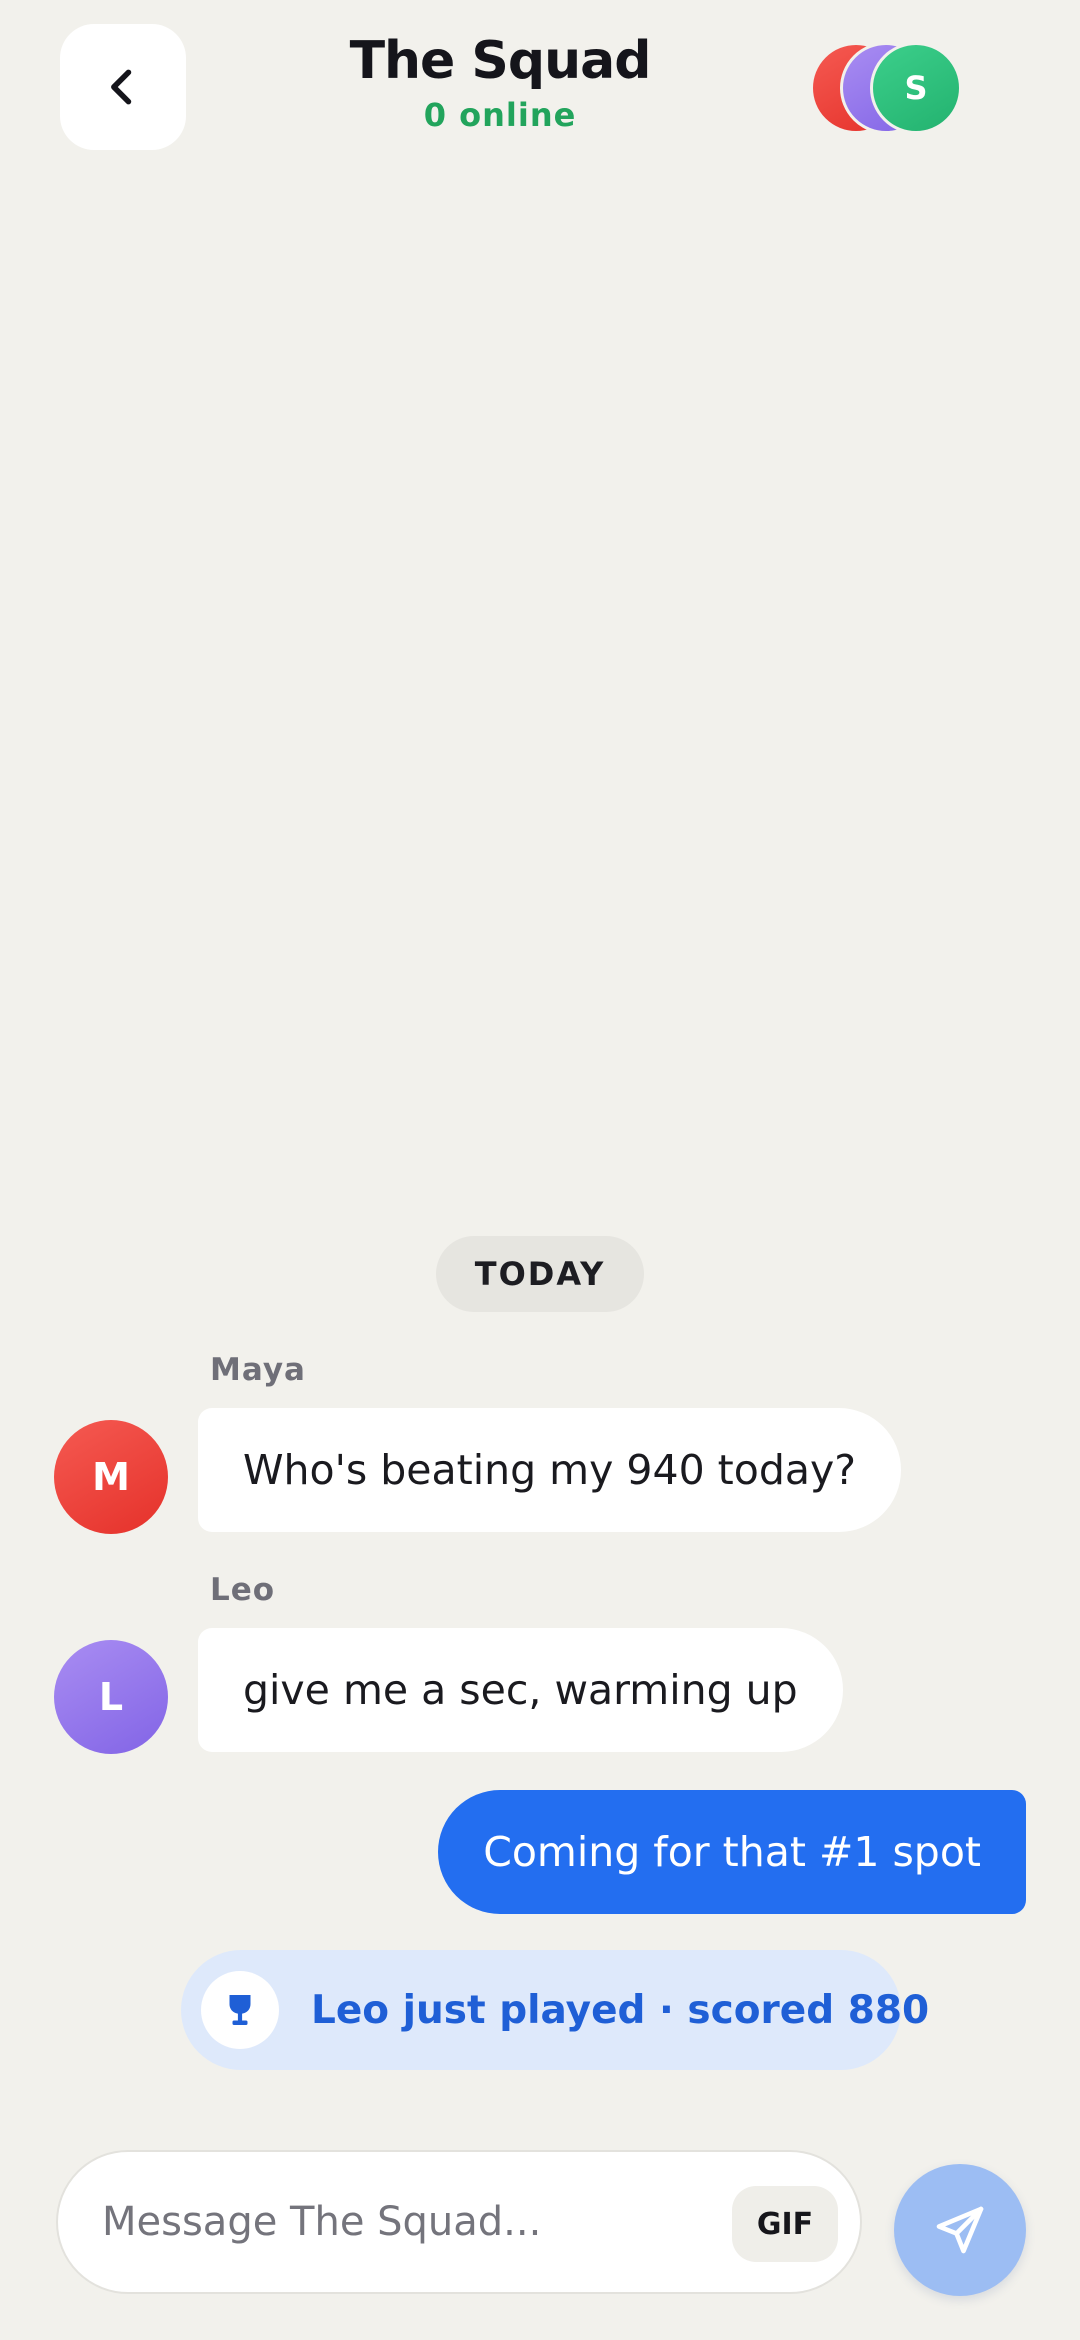  I want to click on avatar: M, so click(111, 1477).